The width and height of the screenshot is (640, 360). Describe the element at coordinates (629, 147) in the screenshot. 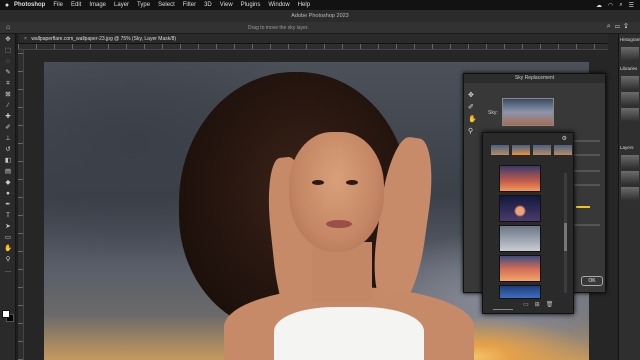

I see `layers-label: Layers` at that location.